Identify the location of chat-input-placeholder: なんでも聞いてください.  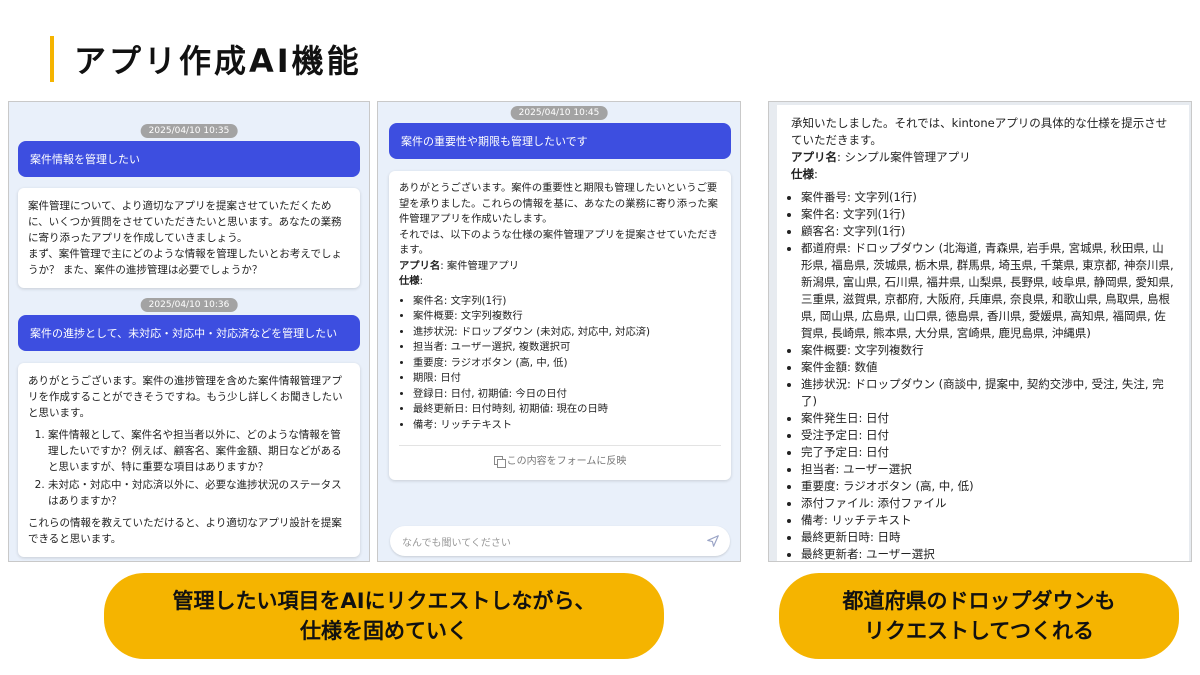
(456, 543).